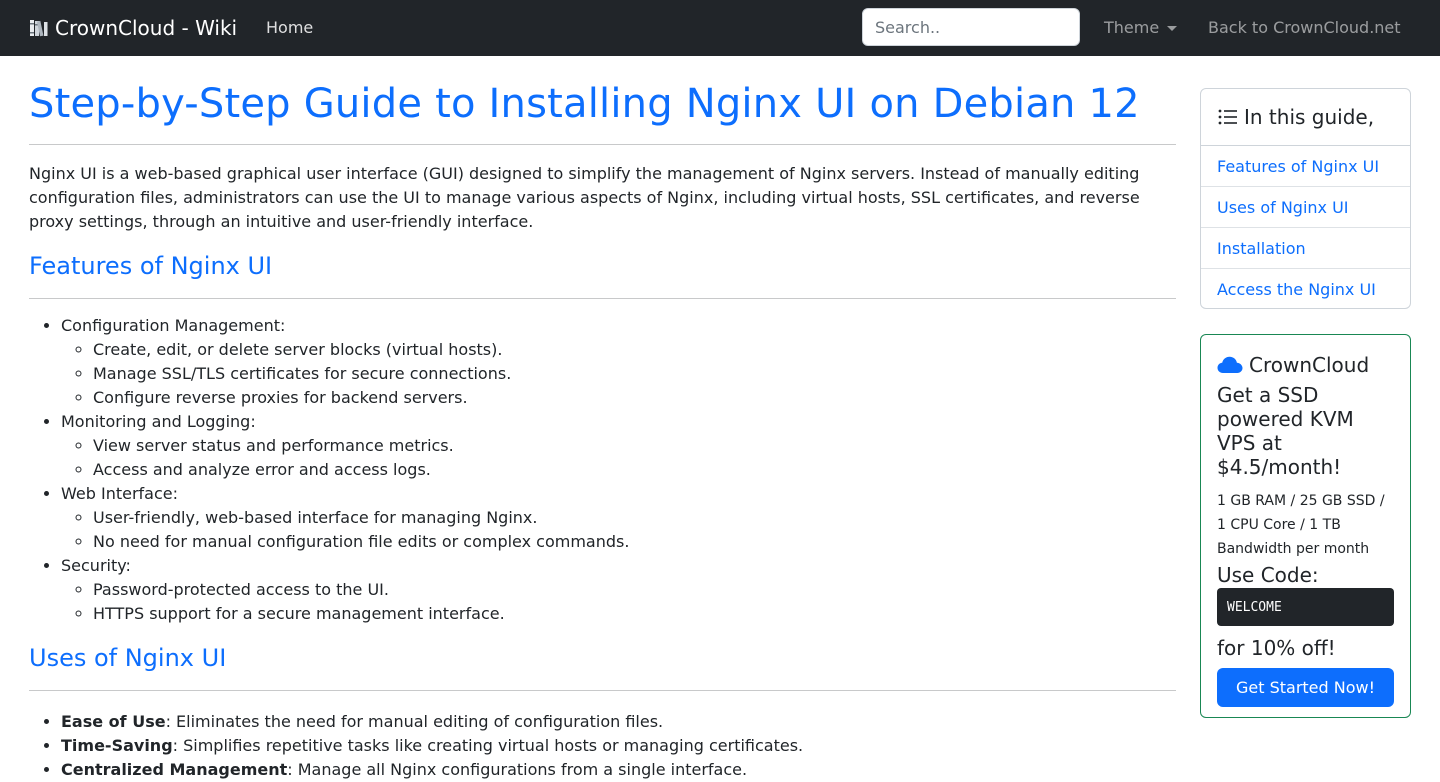 This screenshot has height=782, width=1440. I want to click on nav-home-link: Home, so click(289, 28).